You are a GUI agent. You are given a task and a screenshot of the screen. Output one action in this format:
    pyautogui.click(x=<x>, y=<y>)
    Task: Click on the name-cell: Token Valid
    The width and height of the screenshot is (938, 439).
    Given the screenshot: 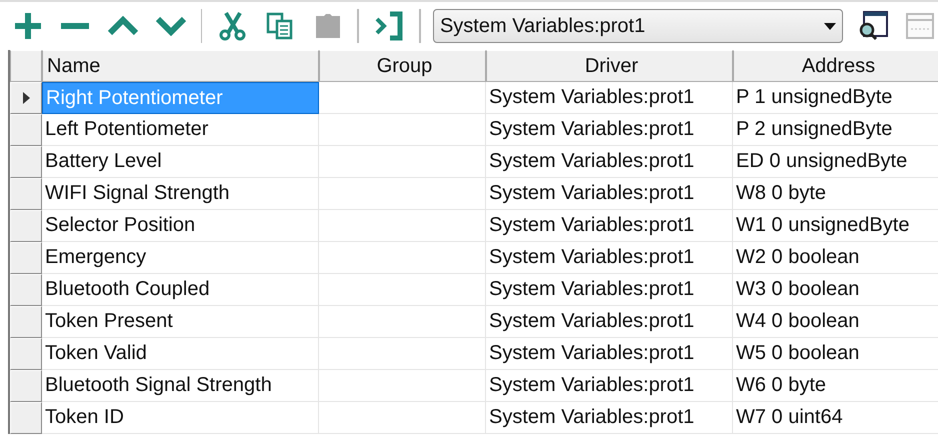 What is the action you would take?
    pyautogui.click(x=180, y=354)
    